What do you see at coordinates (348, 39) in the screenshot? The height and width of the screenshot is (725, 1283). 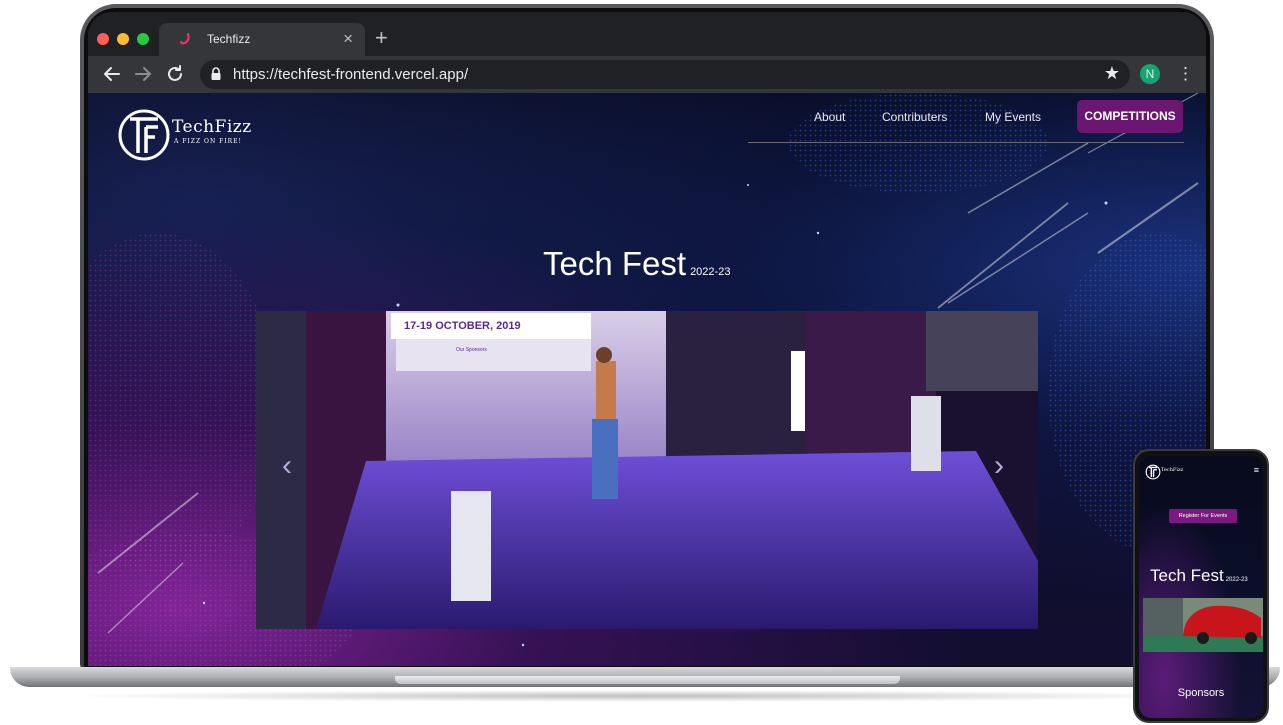 I see `tab-close-icon: ×` at bounding box center [348, 39].